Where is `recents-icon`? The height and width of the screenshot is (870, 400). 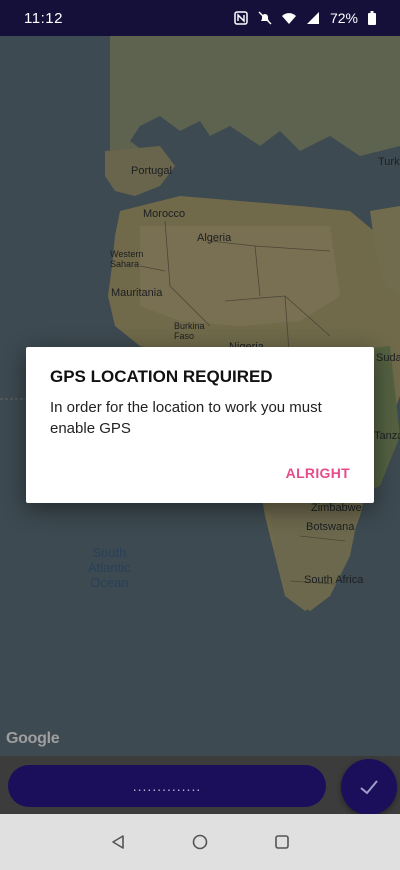
recents-icon is located at coordinates (282, 842).